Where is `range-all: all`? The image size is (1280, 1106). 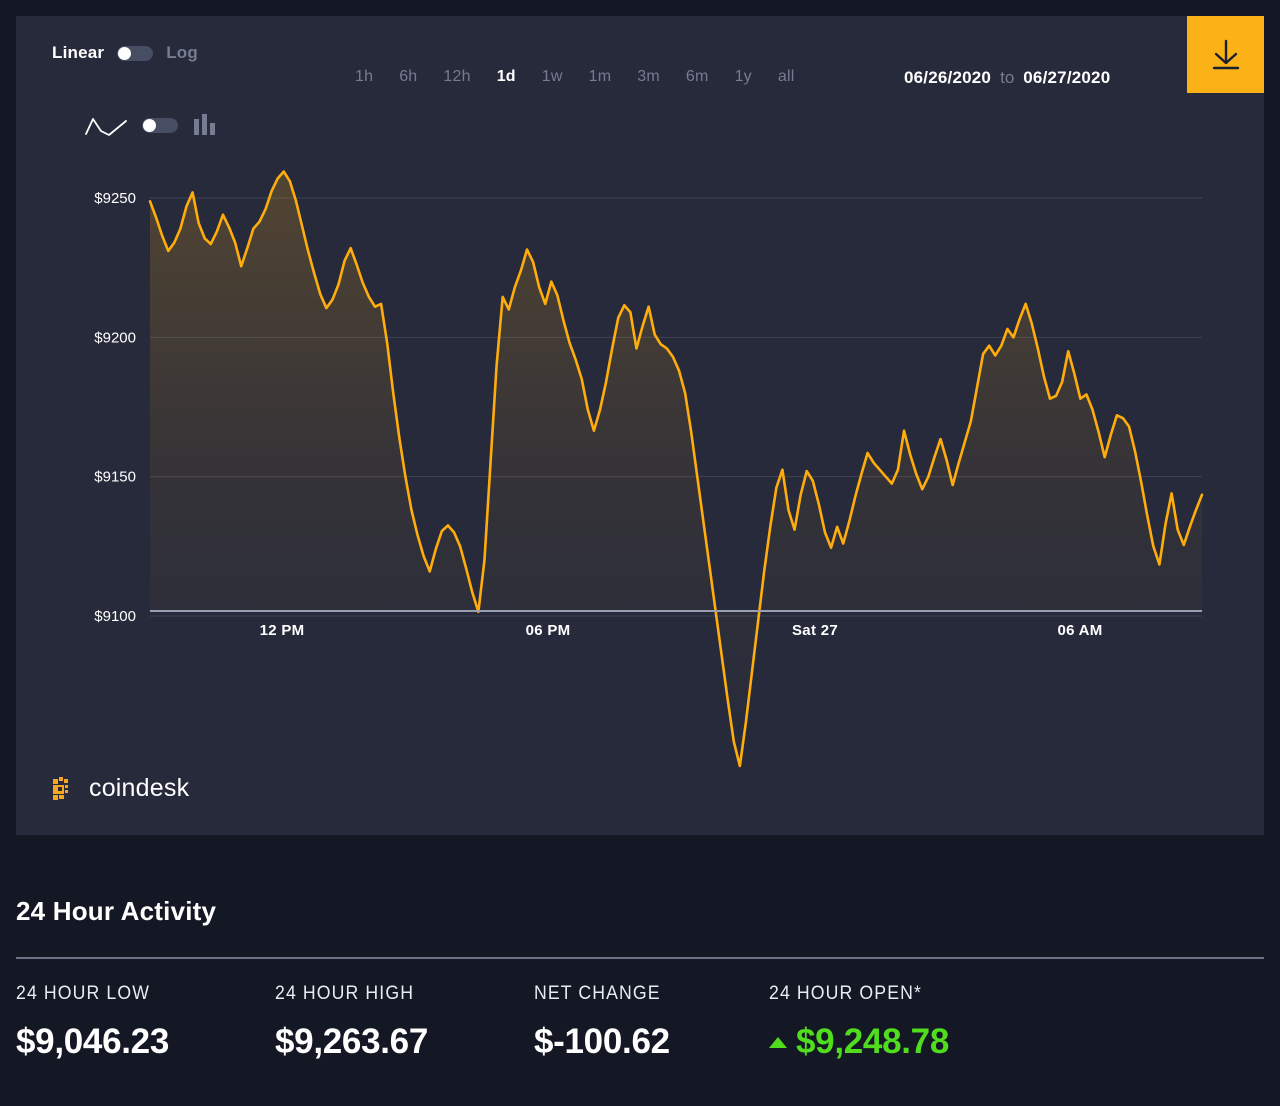 range-all: all is located at coordinates (786, 77).